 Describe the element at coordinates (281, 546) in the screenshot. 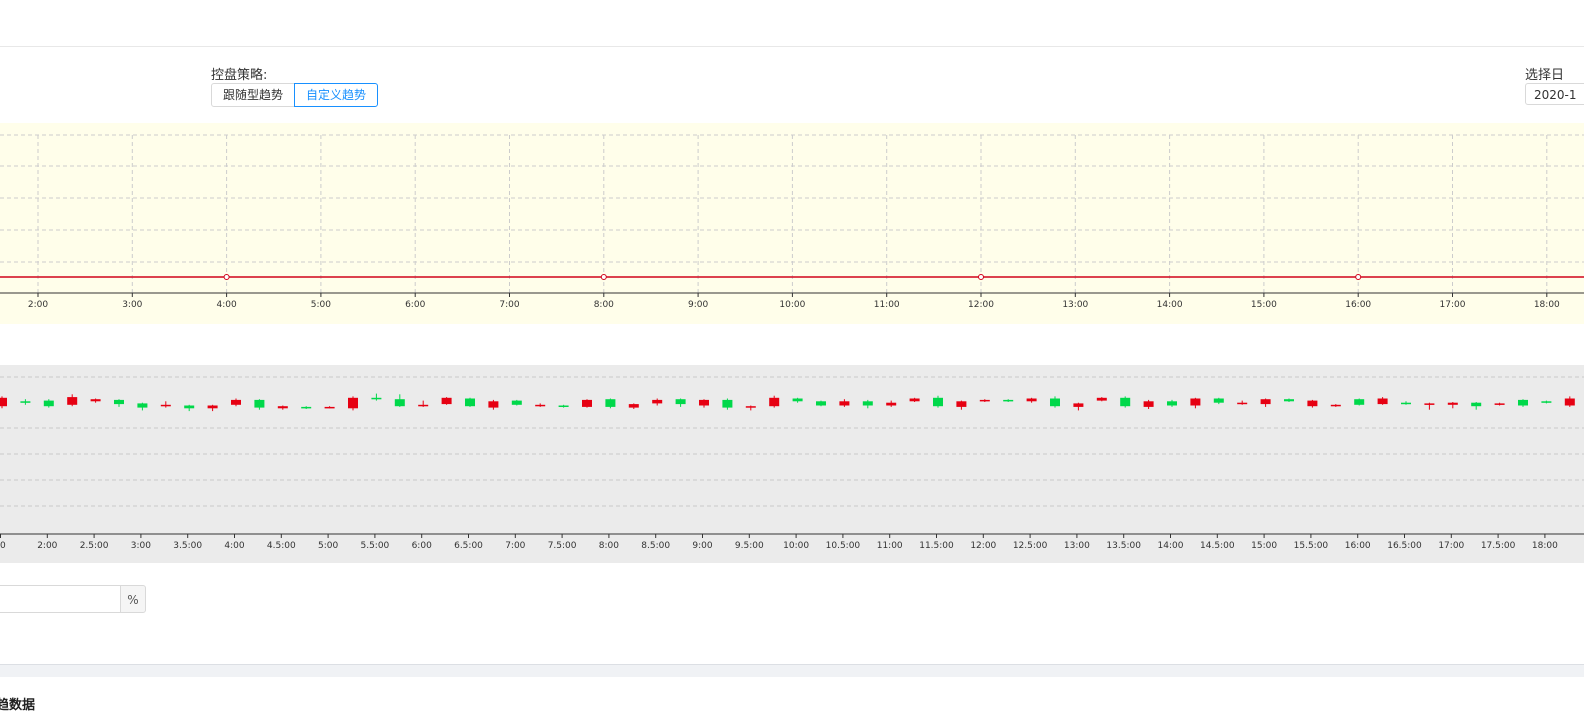

I see `x-tick-label: 4.5:00` at that location.